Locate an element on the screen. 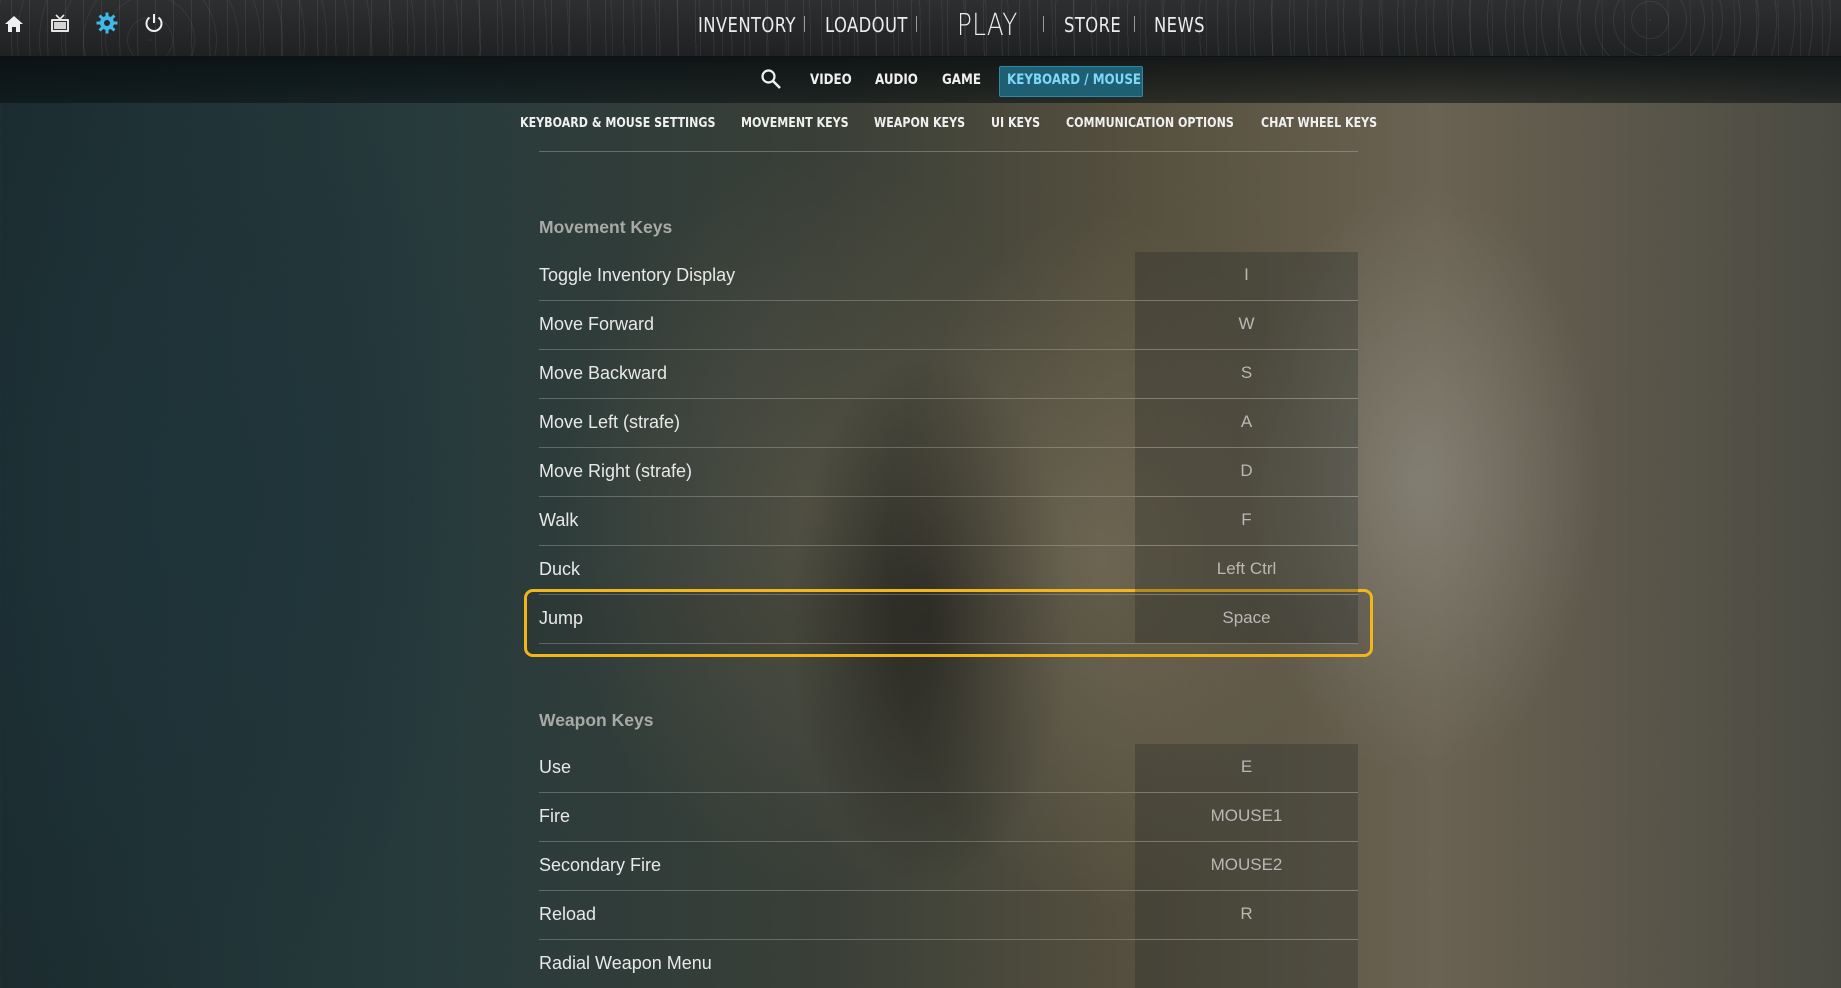 The height and width of the screenshot is (988, 1841). keybind-label: Secondary Fire is located at coordinates (600, 865).